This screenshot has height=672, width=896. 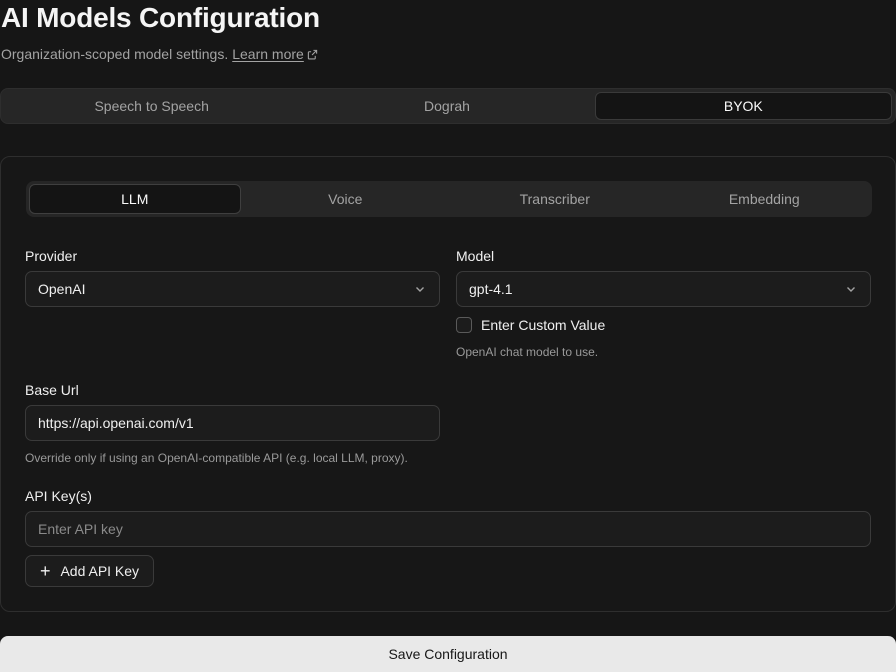 I want to click on model-select: gpt-4.1, so click(x=663, y=289).